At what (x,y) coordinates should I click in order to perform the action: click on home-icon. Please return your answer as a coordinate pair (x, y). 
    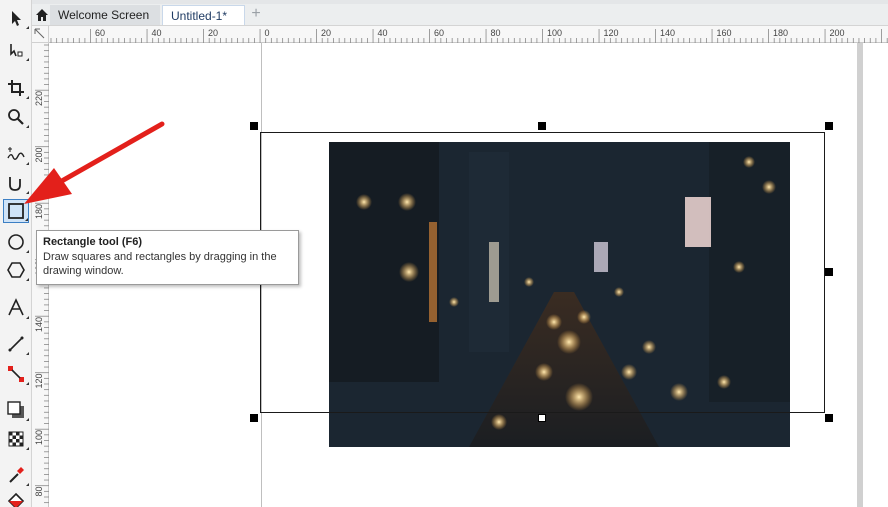
    Looking at the image, I should click on (42, 15).